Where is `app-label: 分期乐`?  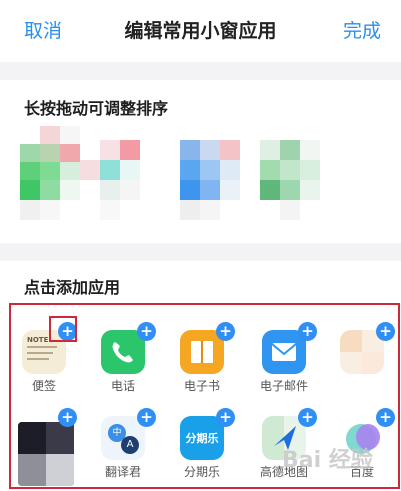 app-label: 分期乐 is located at coordinates (201, 472).